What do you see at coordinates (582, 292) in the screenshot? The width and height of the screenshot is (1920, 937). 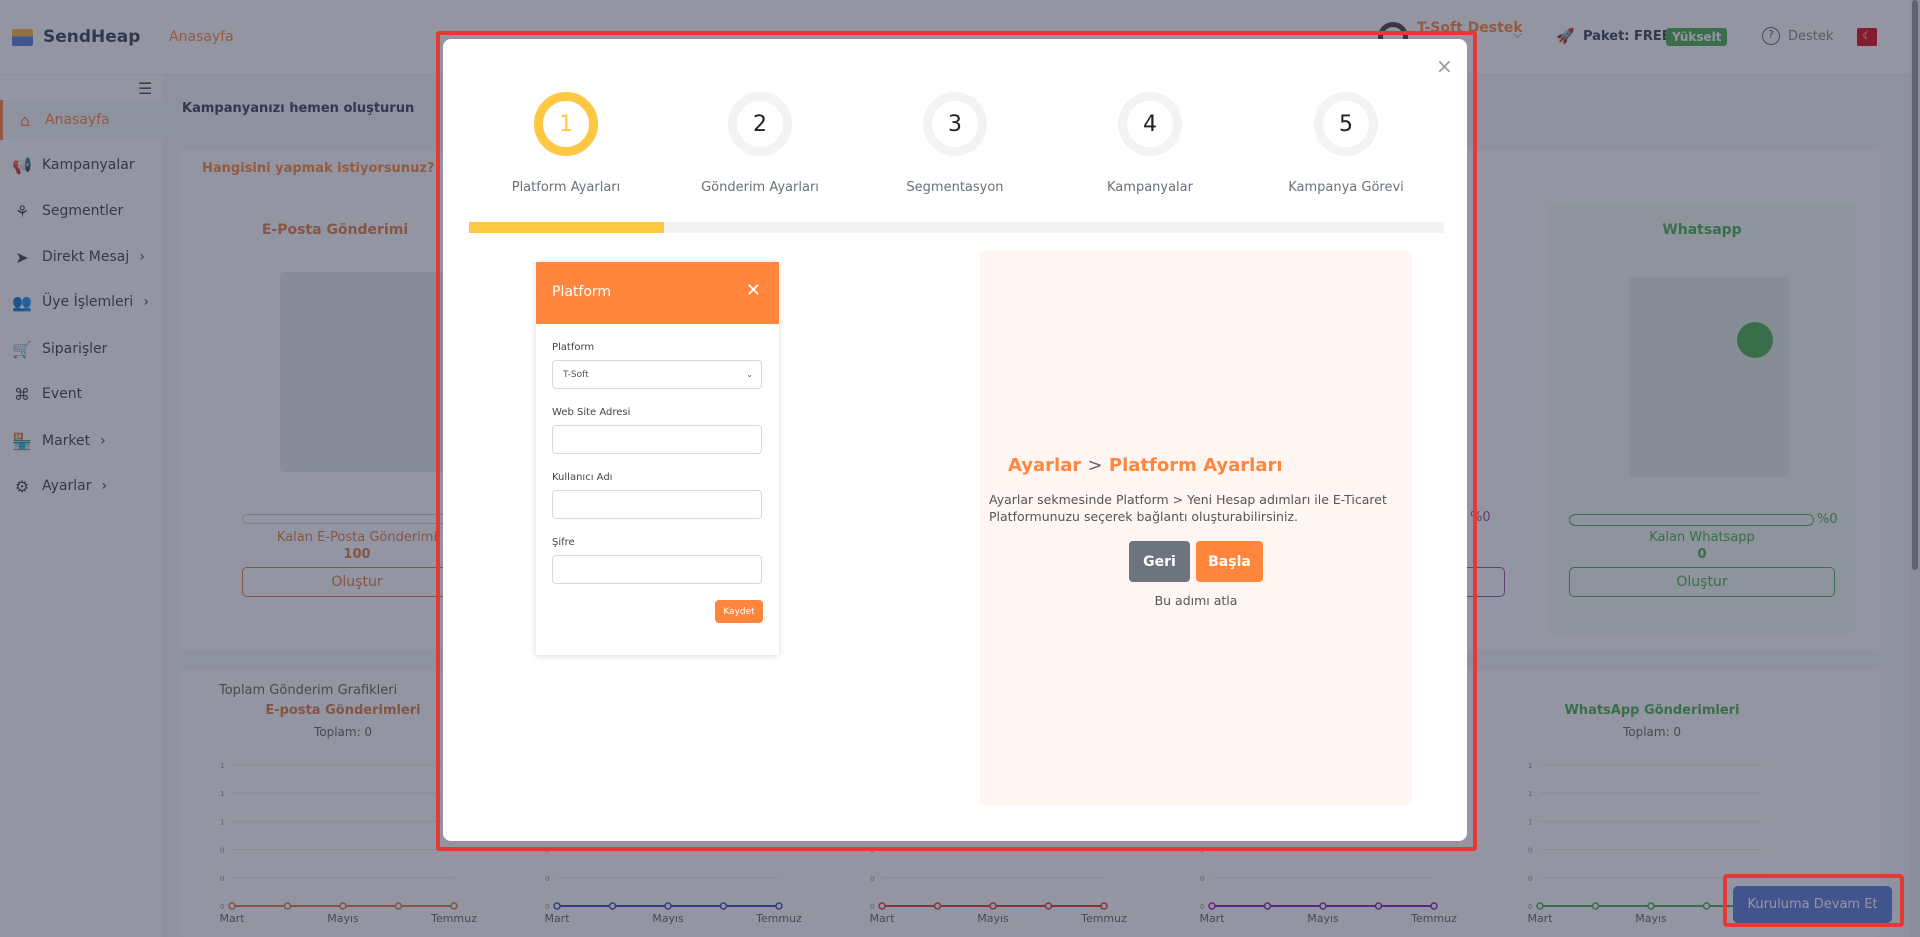 I see `form-title: Platform` at bounding box center [582, 292].